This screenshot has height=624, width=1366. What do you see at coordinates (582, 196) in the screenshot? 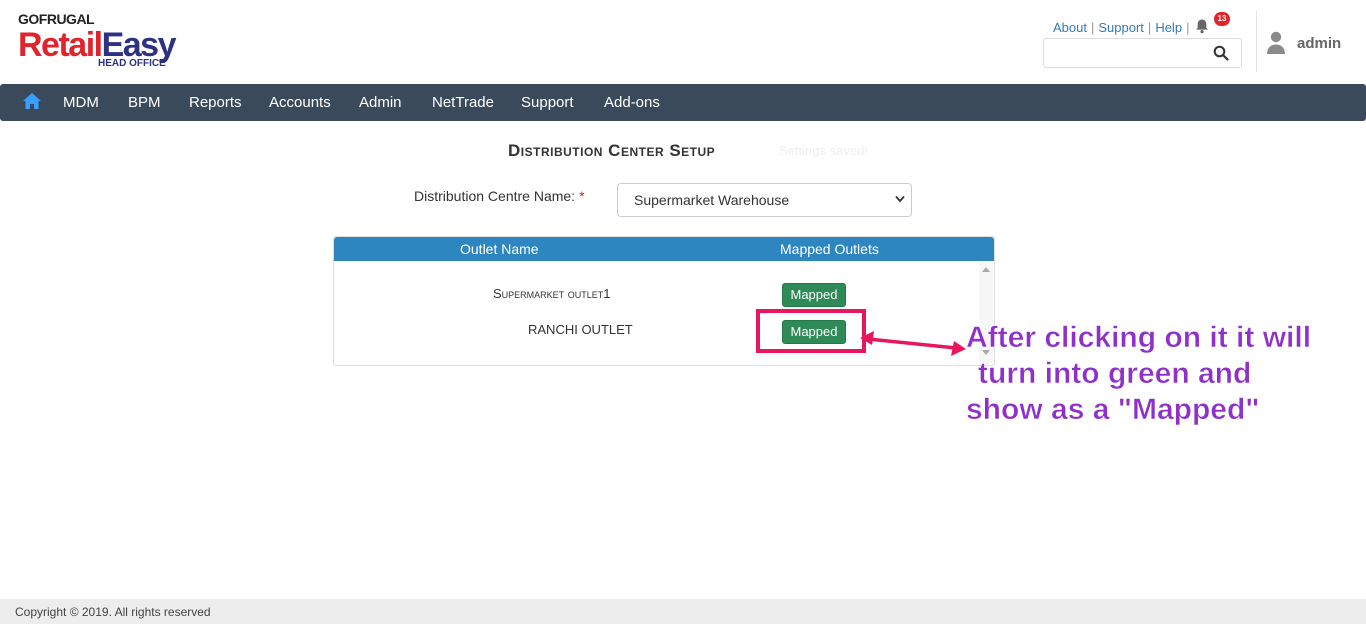
I see `required-mark: *` at bounding box center [582, 196].